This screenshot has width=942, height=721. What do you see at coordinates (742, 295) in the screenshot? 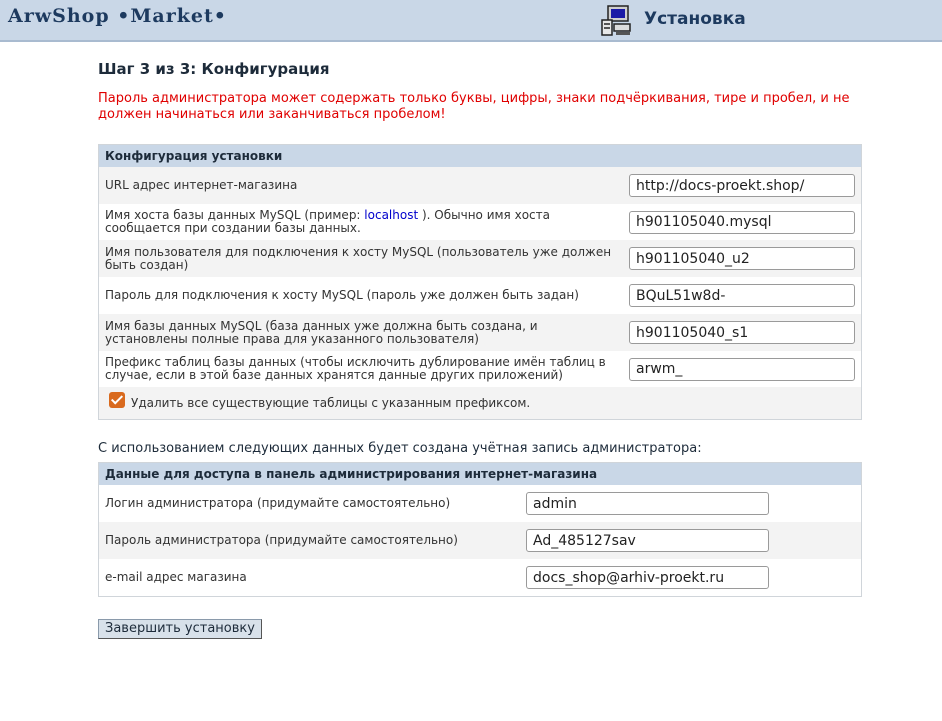
I see `db-password-input` at bounding box center [742, 295].